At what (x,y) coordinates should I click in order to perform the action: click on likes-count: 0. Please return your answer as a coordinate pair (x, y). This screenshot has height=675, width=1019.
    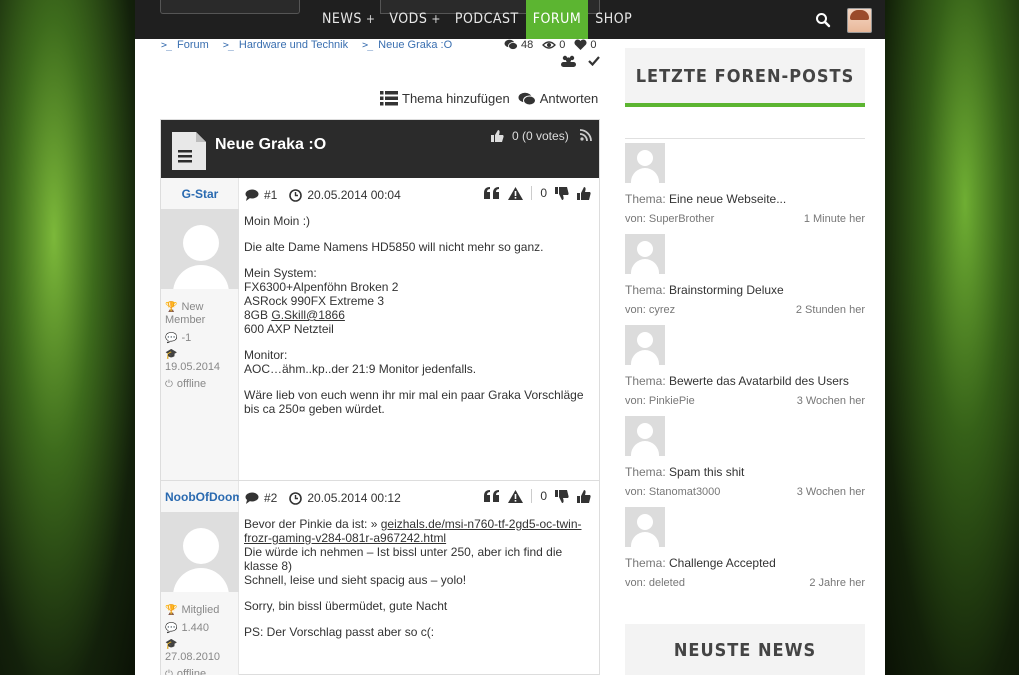
    Looking at the image, I should click on (585, 45).